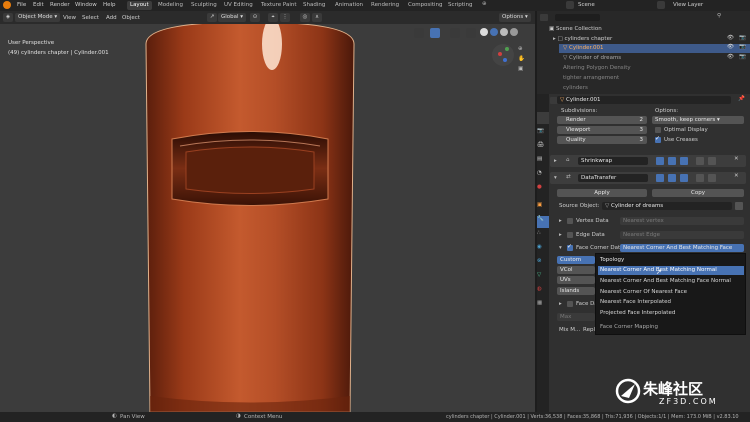 This screenshot has height=422, width=750. Describe the element at coordinates (139, 5) in the screenshot. I see `tab-layout: Layout` at that location.